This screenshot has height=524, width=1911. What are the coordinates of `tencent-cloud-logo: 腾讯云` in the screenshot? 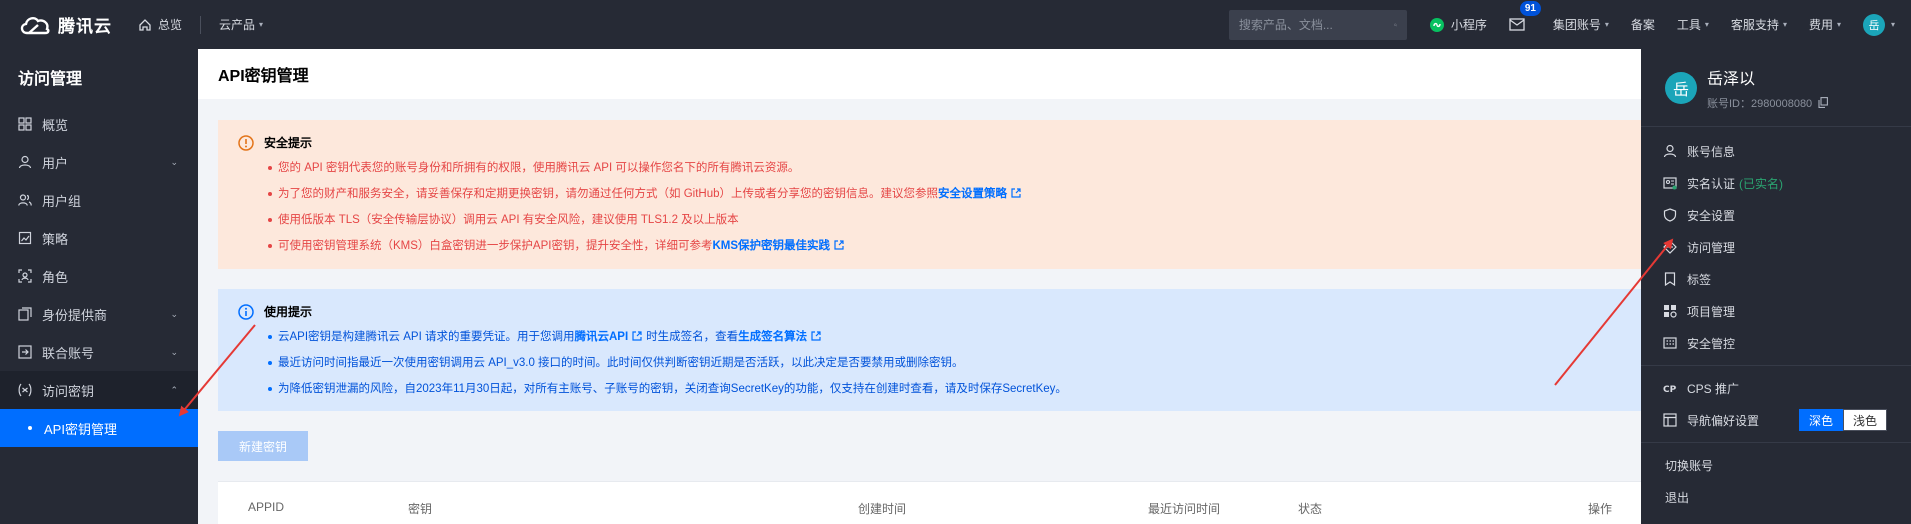 It's located at (64, 24).